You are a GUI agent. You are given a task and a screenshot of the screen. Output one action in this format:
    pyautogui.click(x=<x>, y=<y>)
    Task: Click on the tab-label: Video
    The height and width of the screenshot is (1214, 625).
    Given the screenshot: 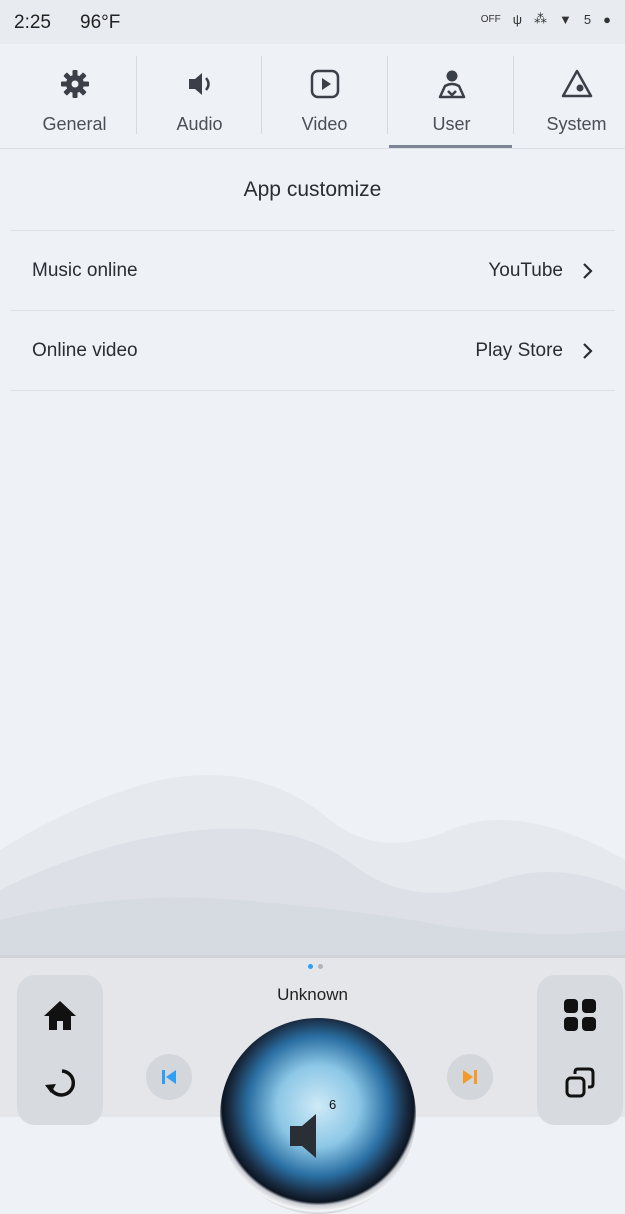 What is the action you would take?
    pyautogui.click(x=324, y=124)
    